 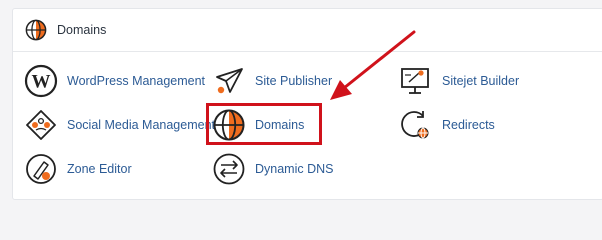 I want to click on sitejet-builder-label: Sitejet Builder, so click(x=481, y=81).